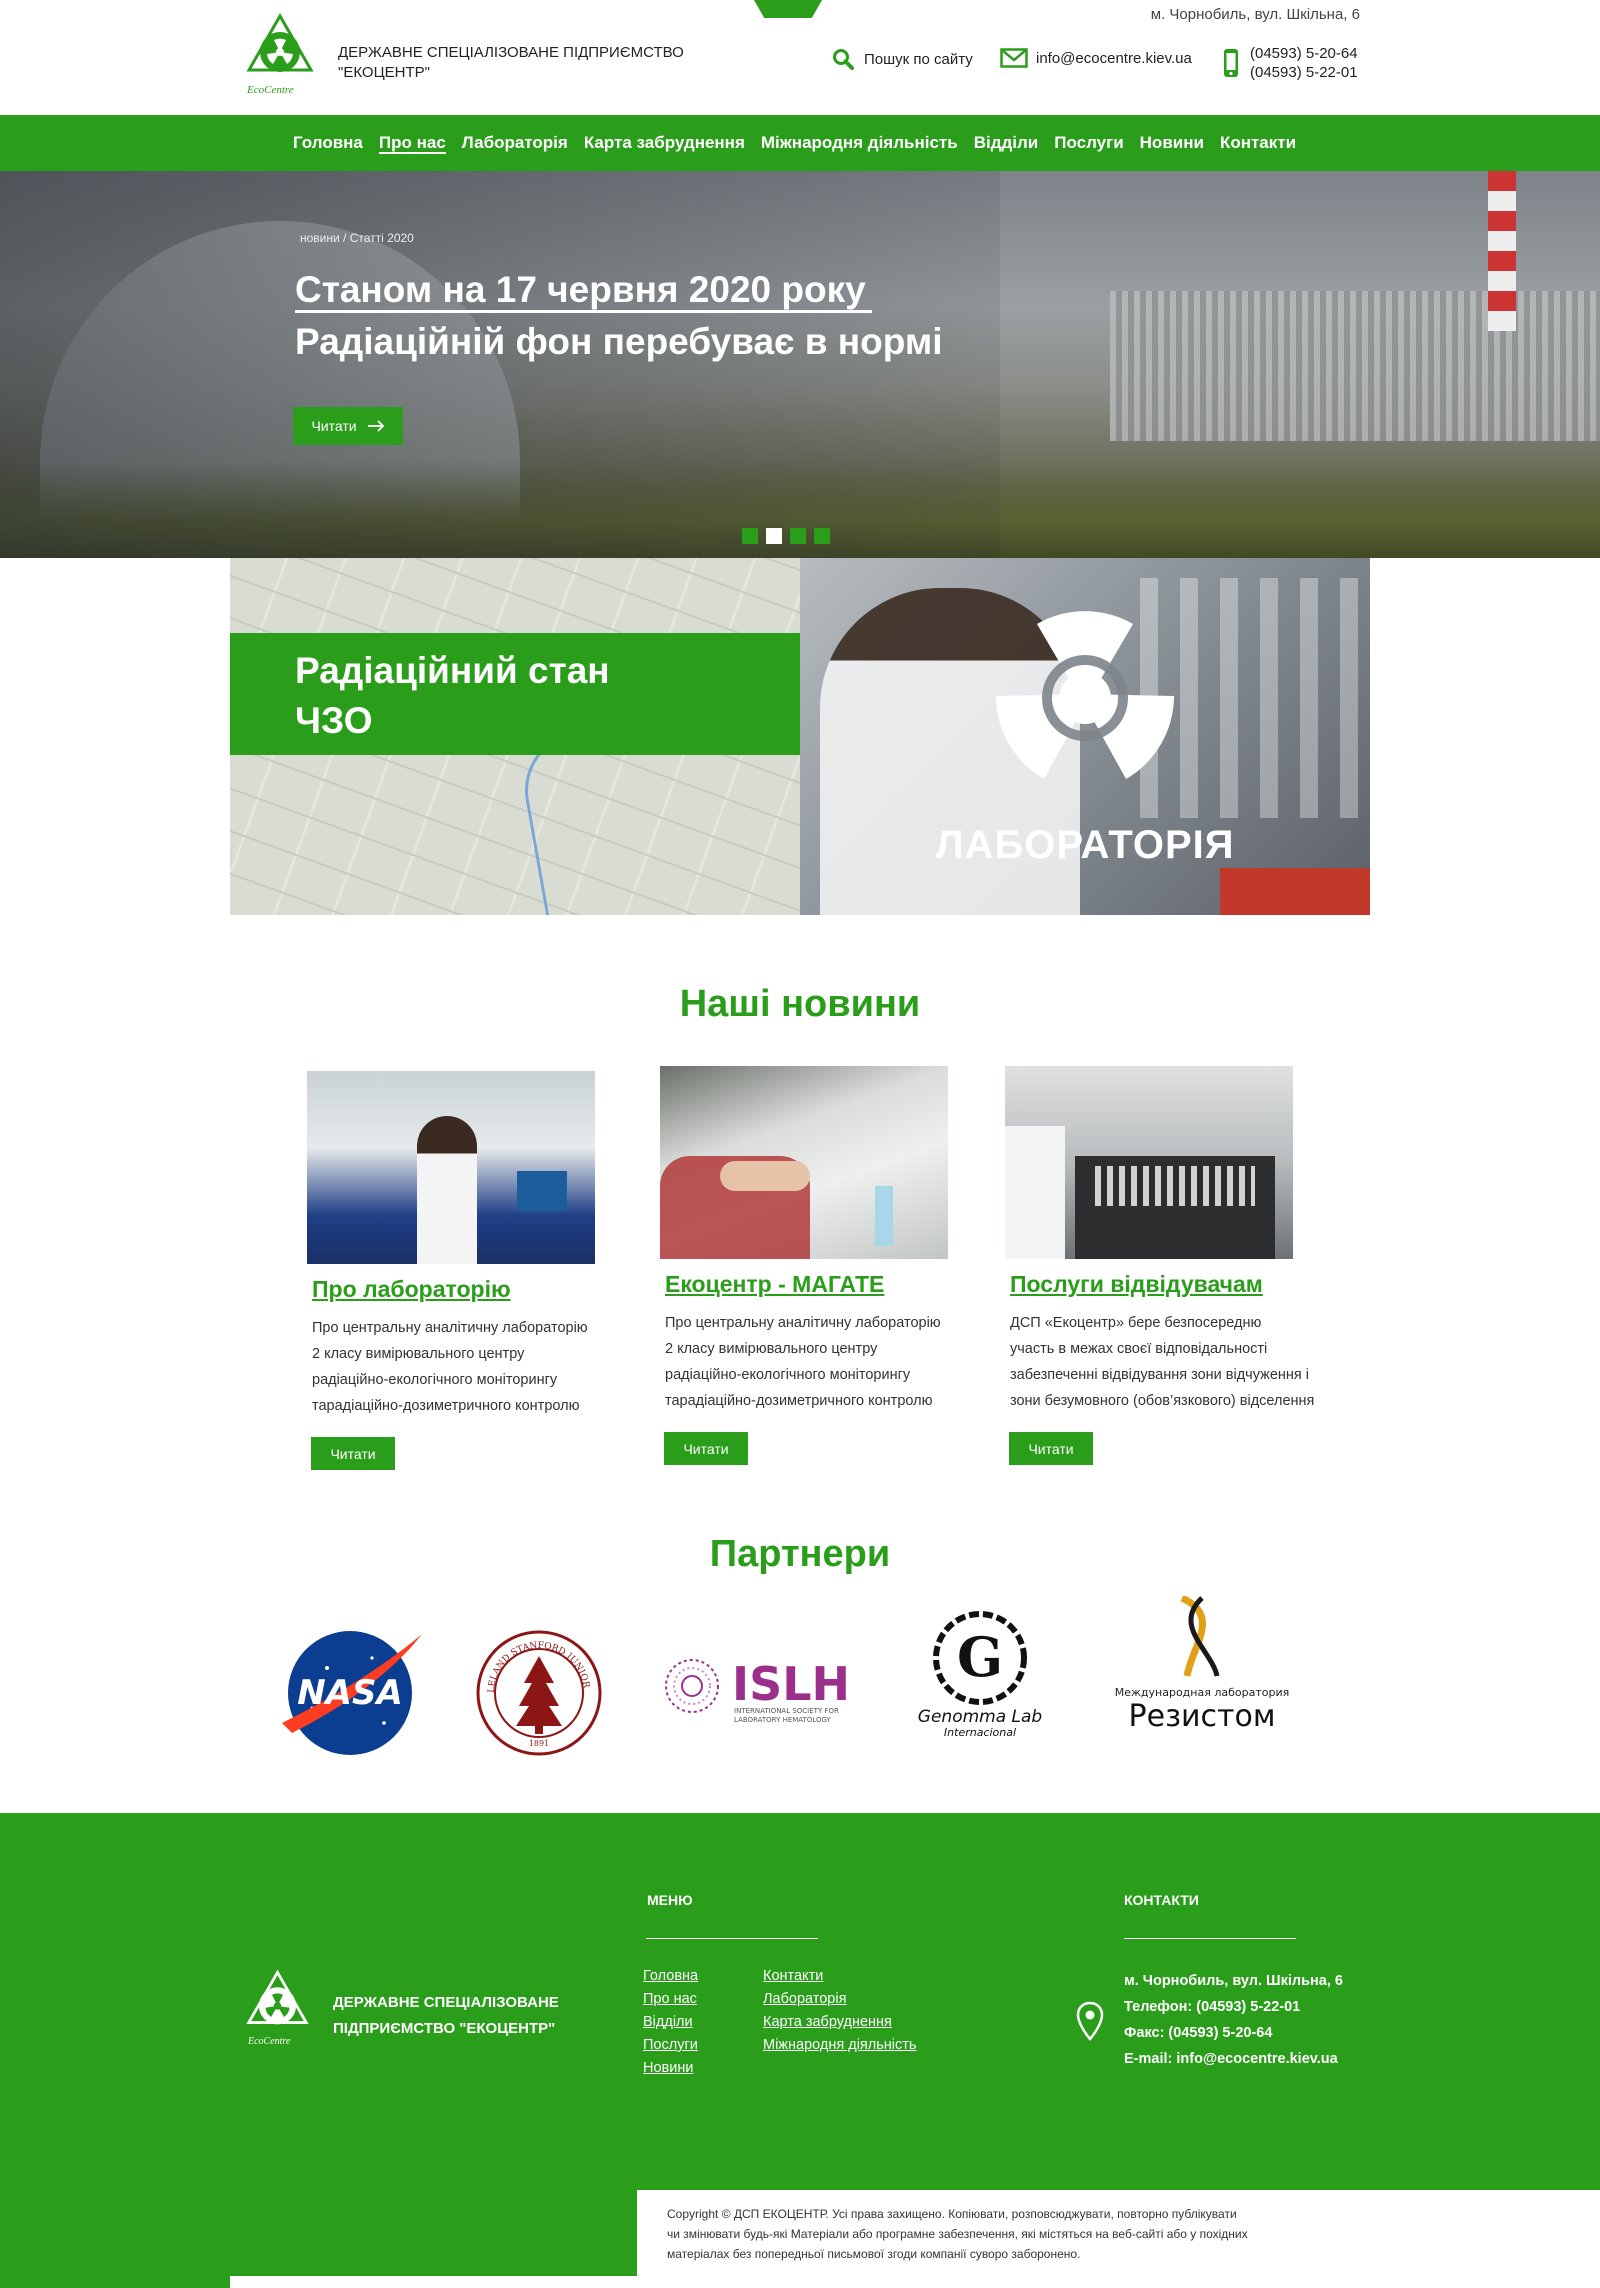 The image size is (1600, 2288). I want to click on nav-item-departments: Відділи, so click(1006, 143).